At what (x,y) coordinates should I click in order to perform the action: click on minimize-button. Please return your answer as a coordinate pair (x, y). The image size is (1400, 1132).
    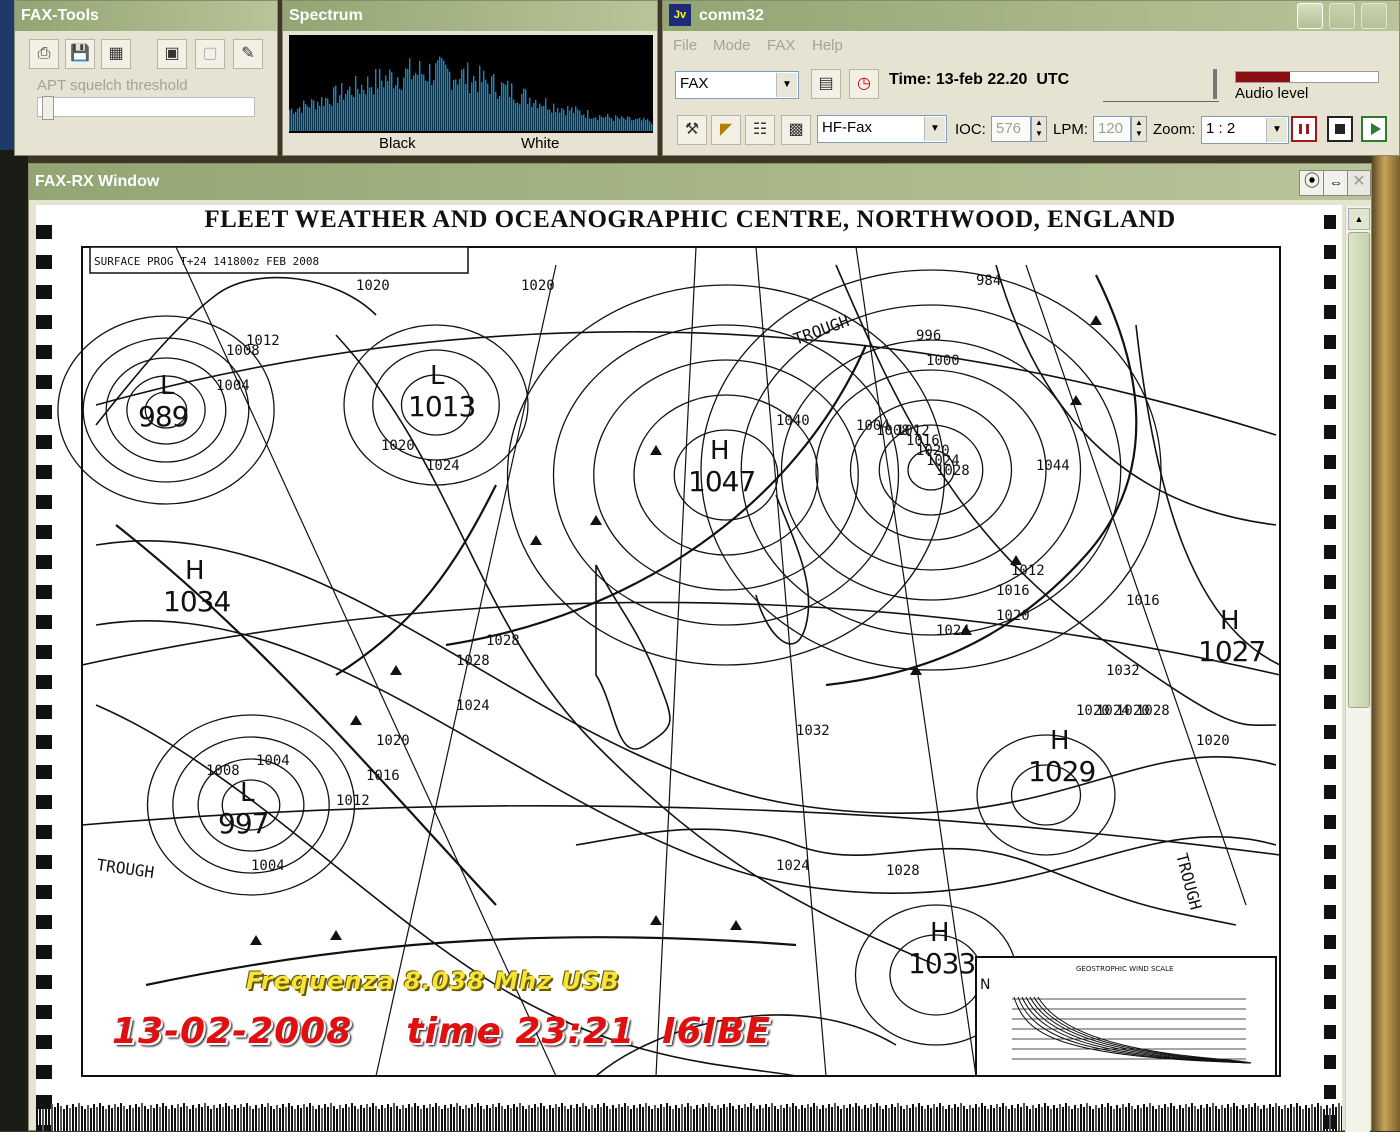
    Looking at the image, I should click on (1310, 16).